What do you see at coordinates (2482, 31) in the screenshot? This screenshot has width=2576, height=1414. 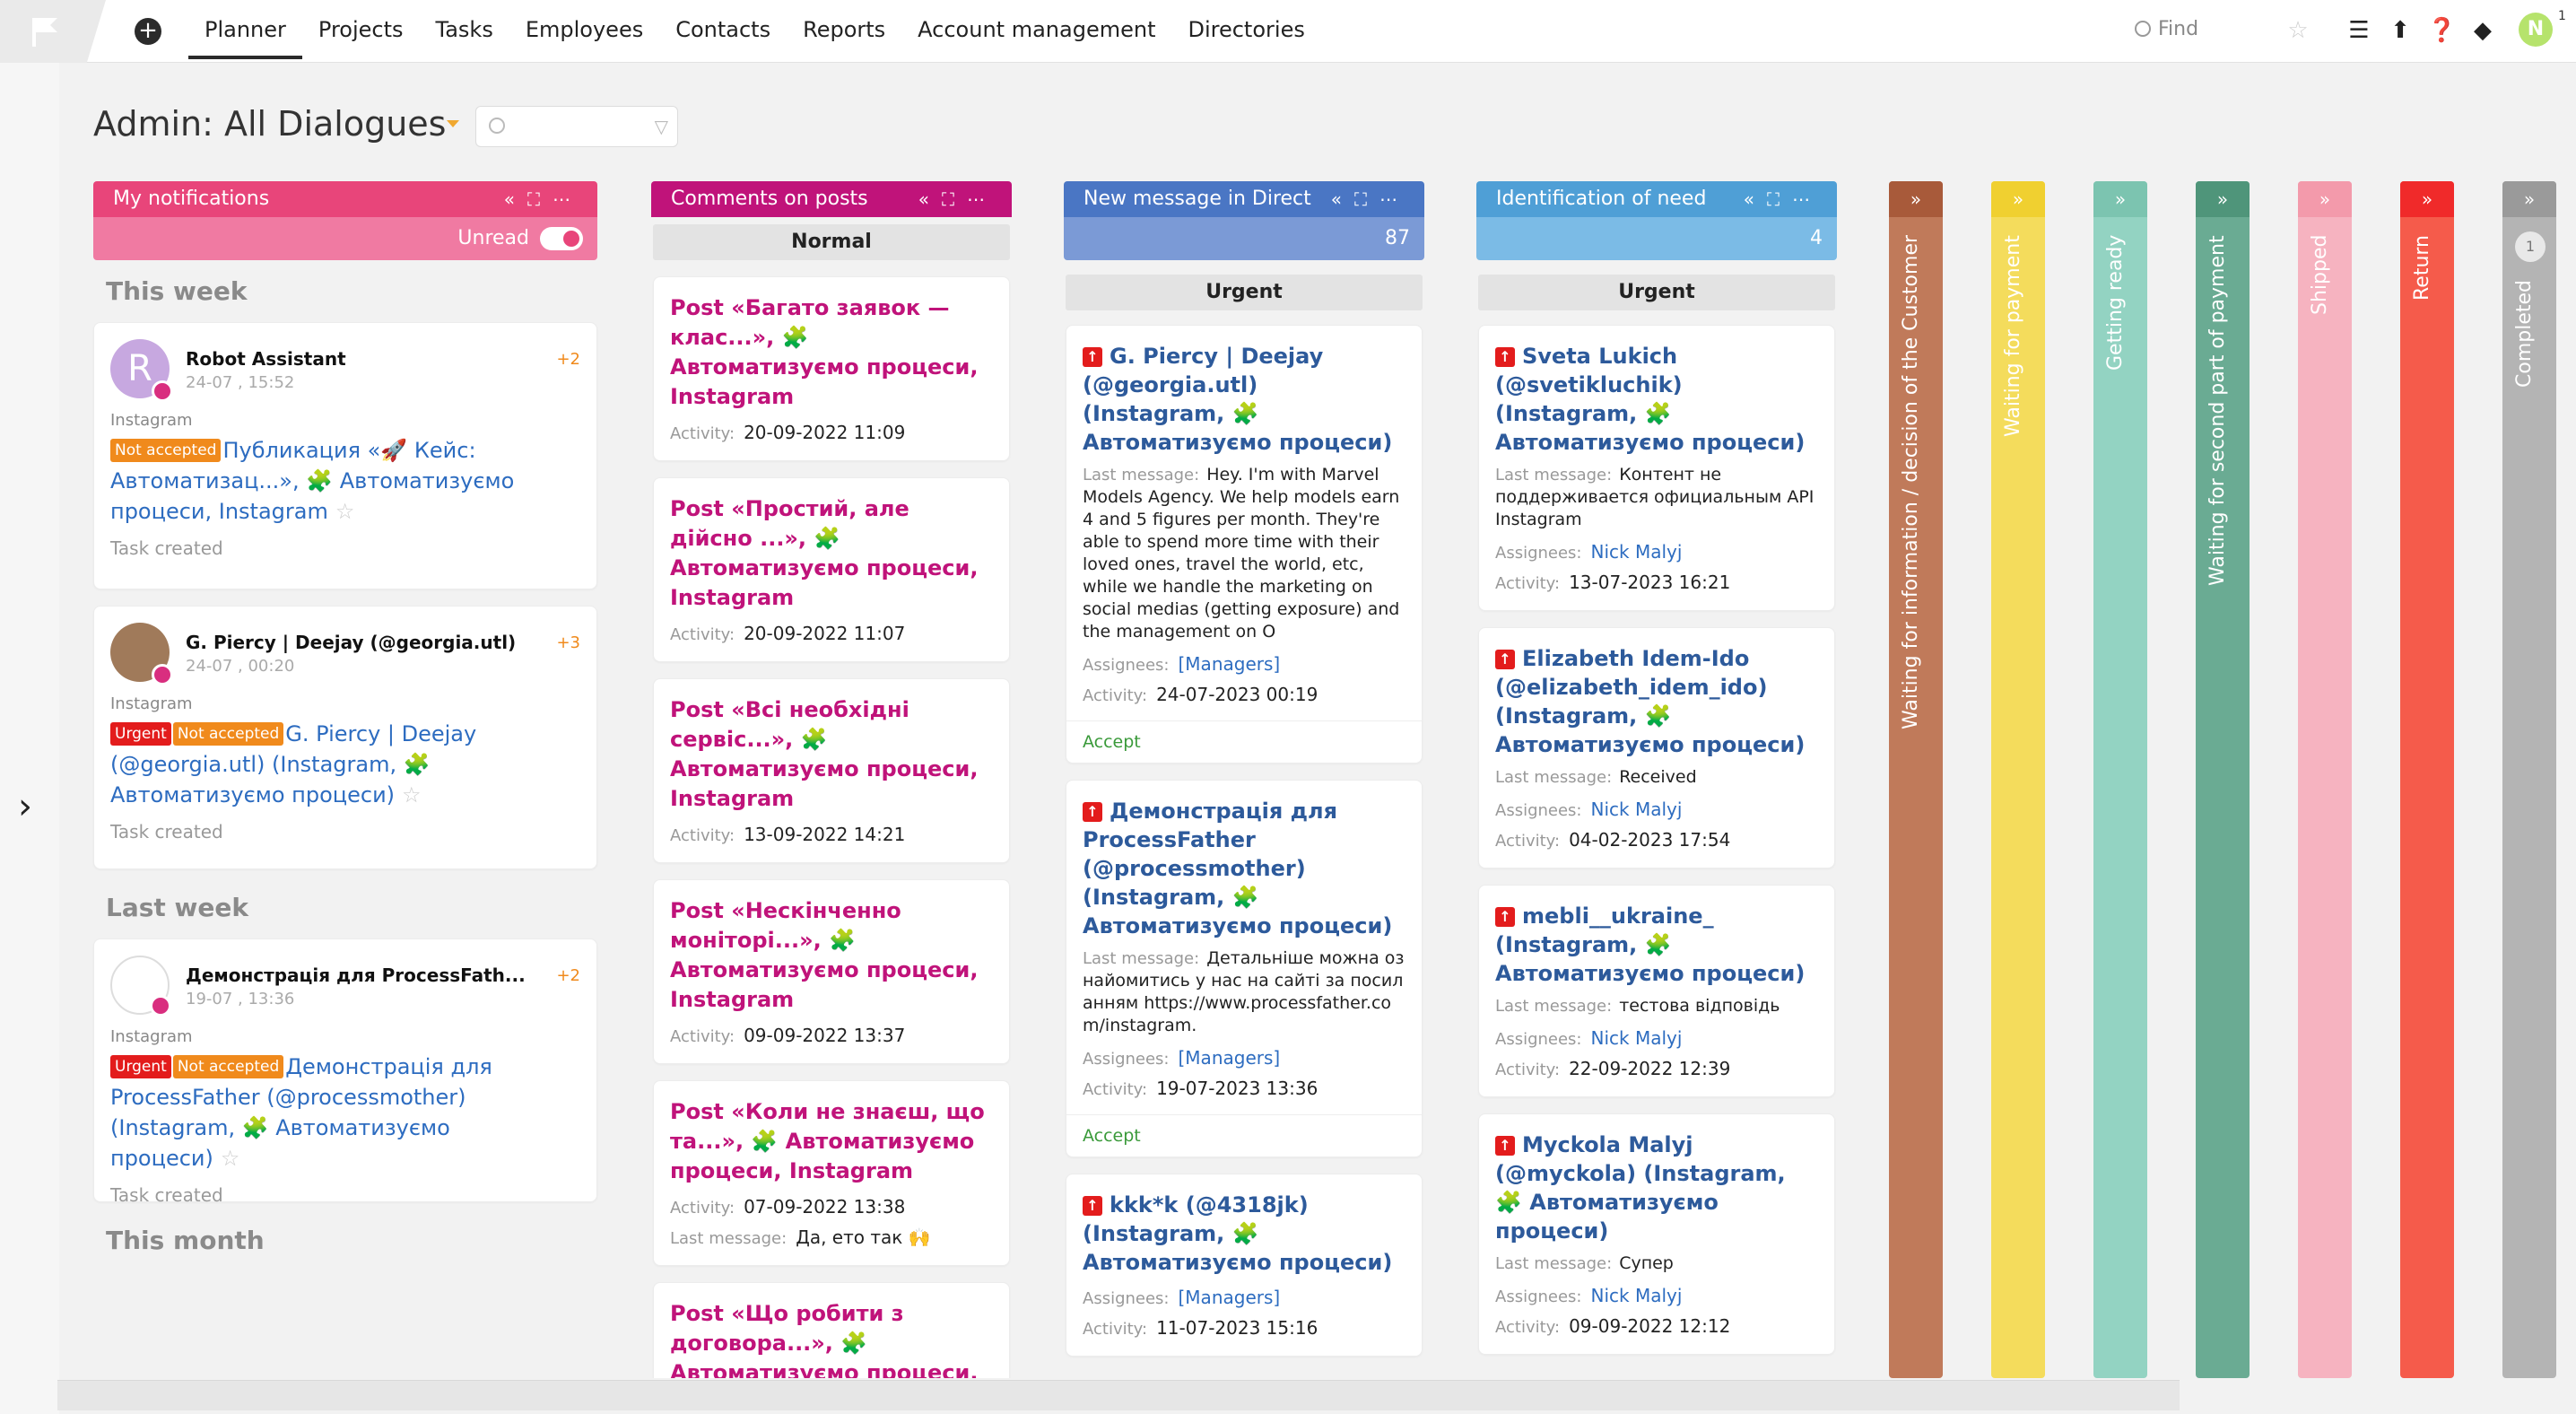 I see `layers-icon: ◆` at bounding box center [2482, 31].